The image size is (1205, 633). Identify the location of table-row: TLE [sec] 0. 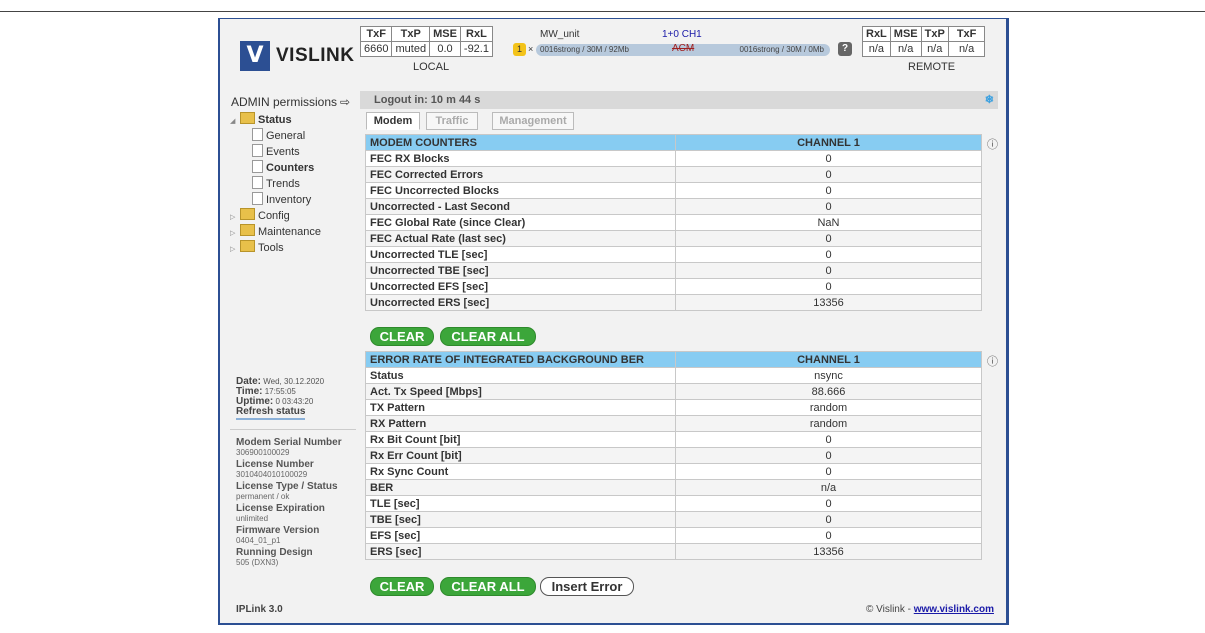
(673, 503).